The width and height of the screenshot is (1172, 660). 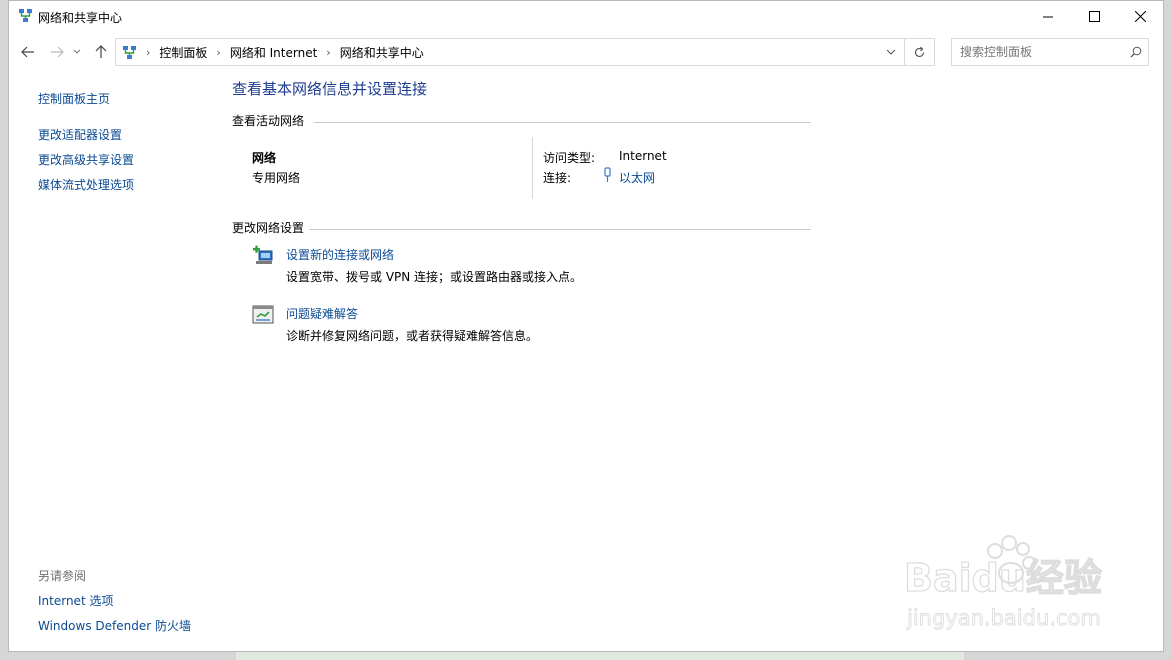 I want to click on change-adapter-settings-link: 更改适配器设置, so click(x=80, y=134).